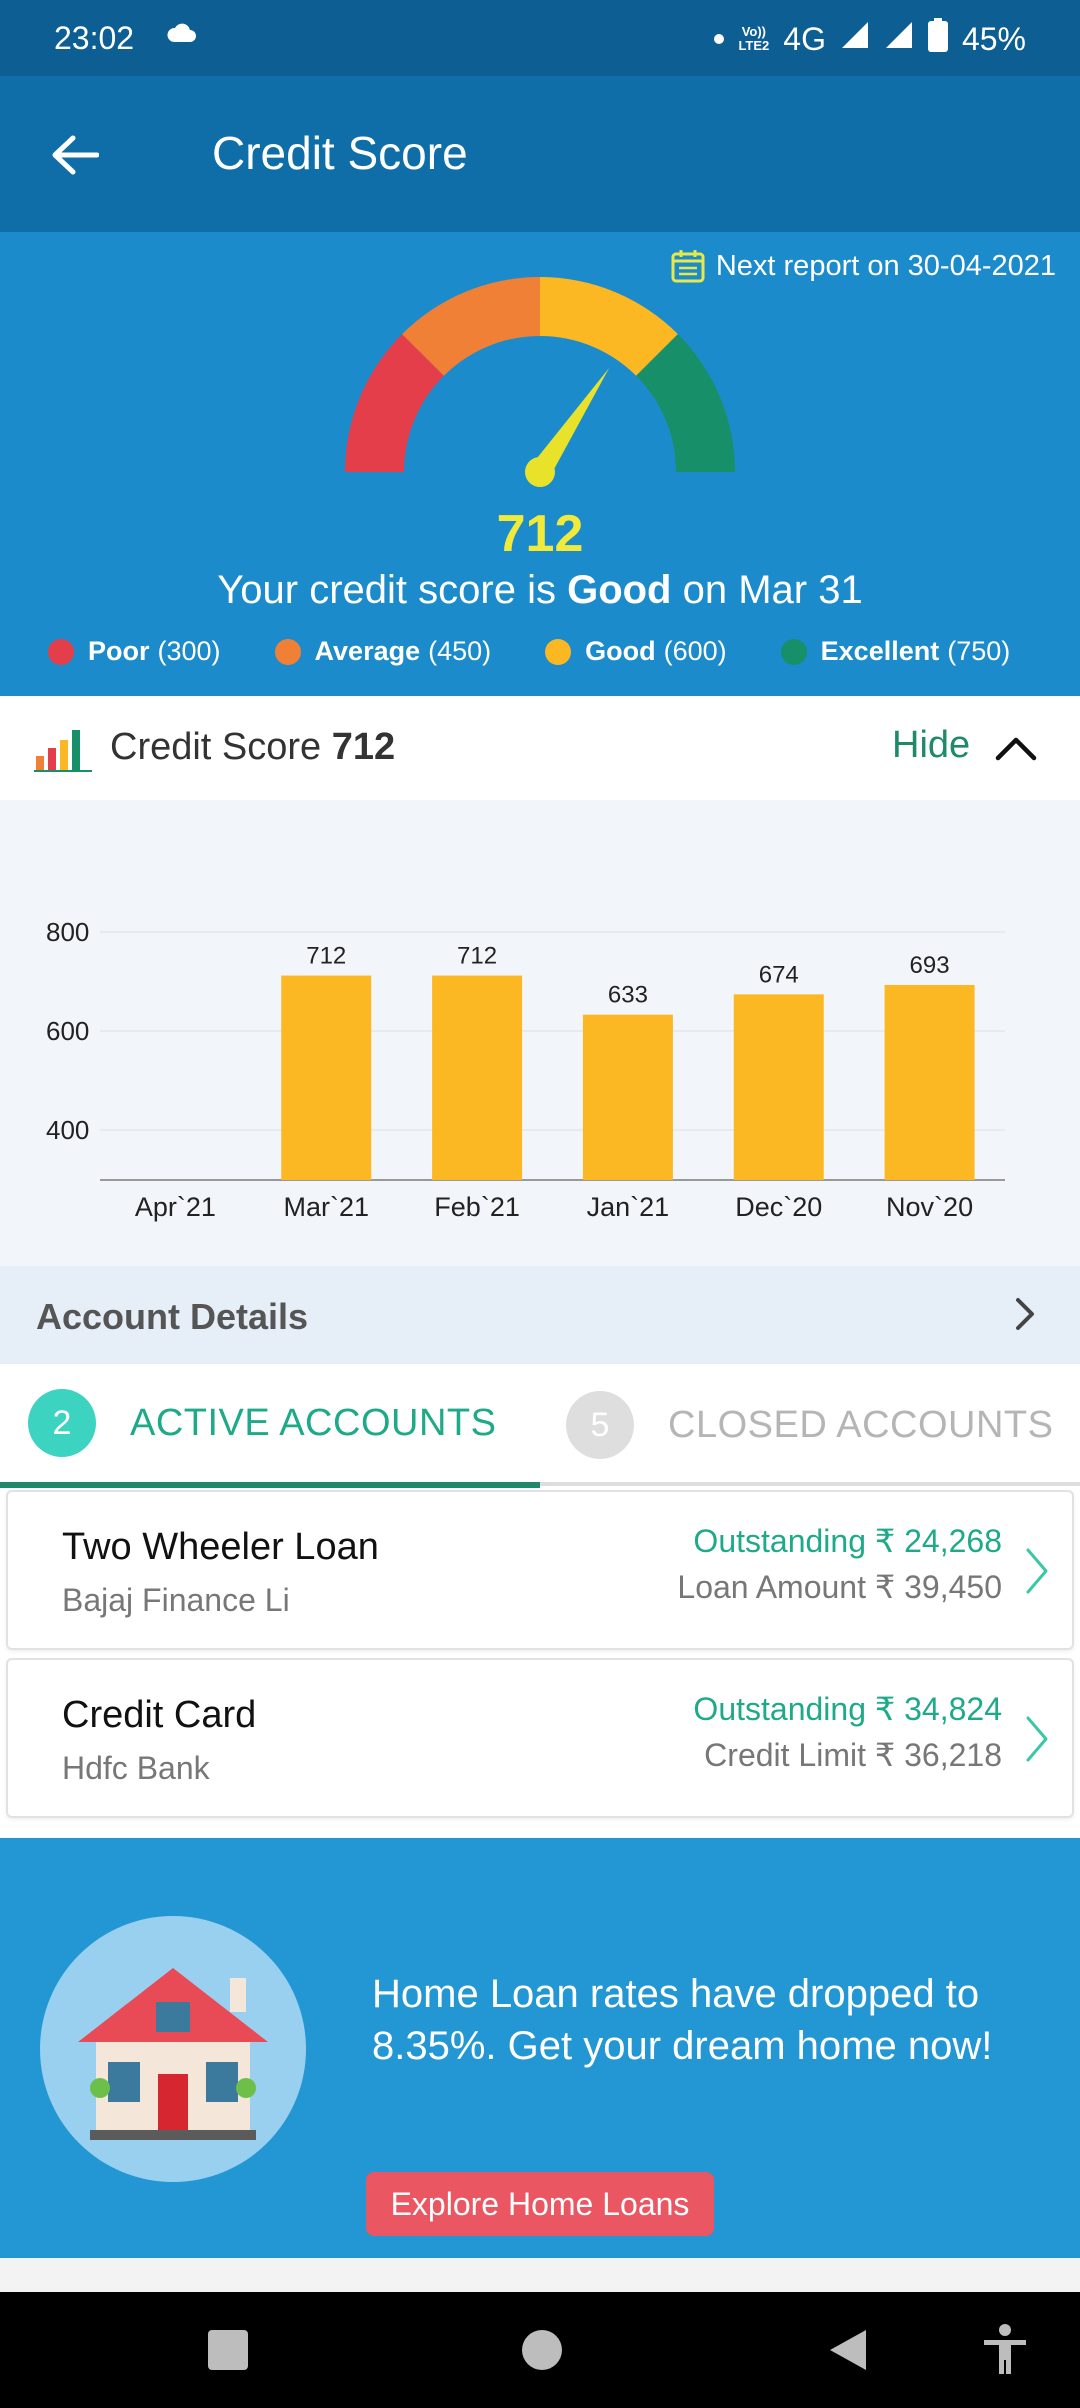 The width and height of the screenshot is (1080, 2408). I want to click on credit-score-number: 712, so click(363, 747).